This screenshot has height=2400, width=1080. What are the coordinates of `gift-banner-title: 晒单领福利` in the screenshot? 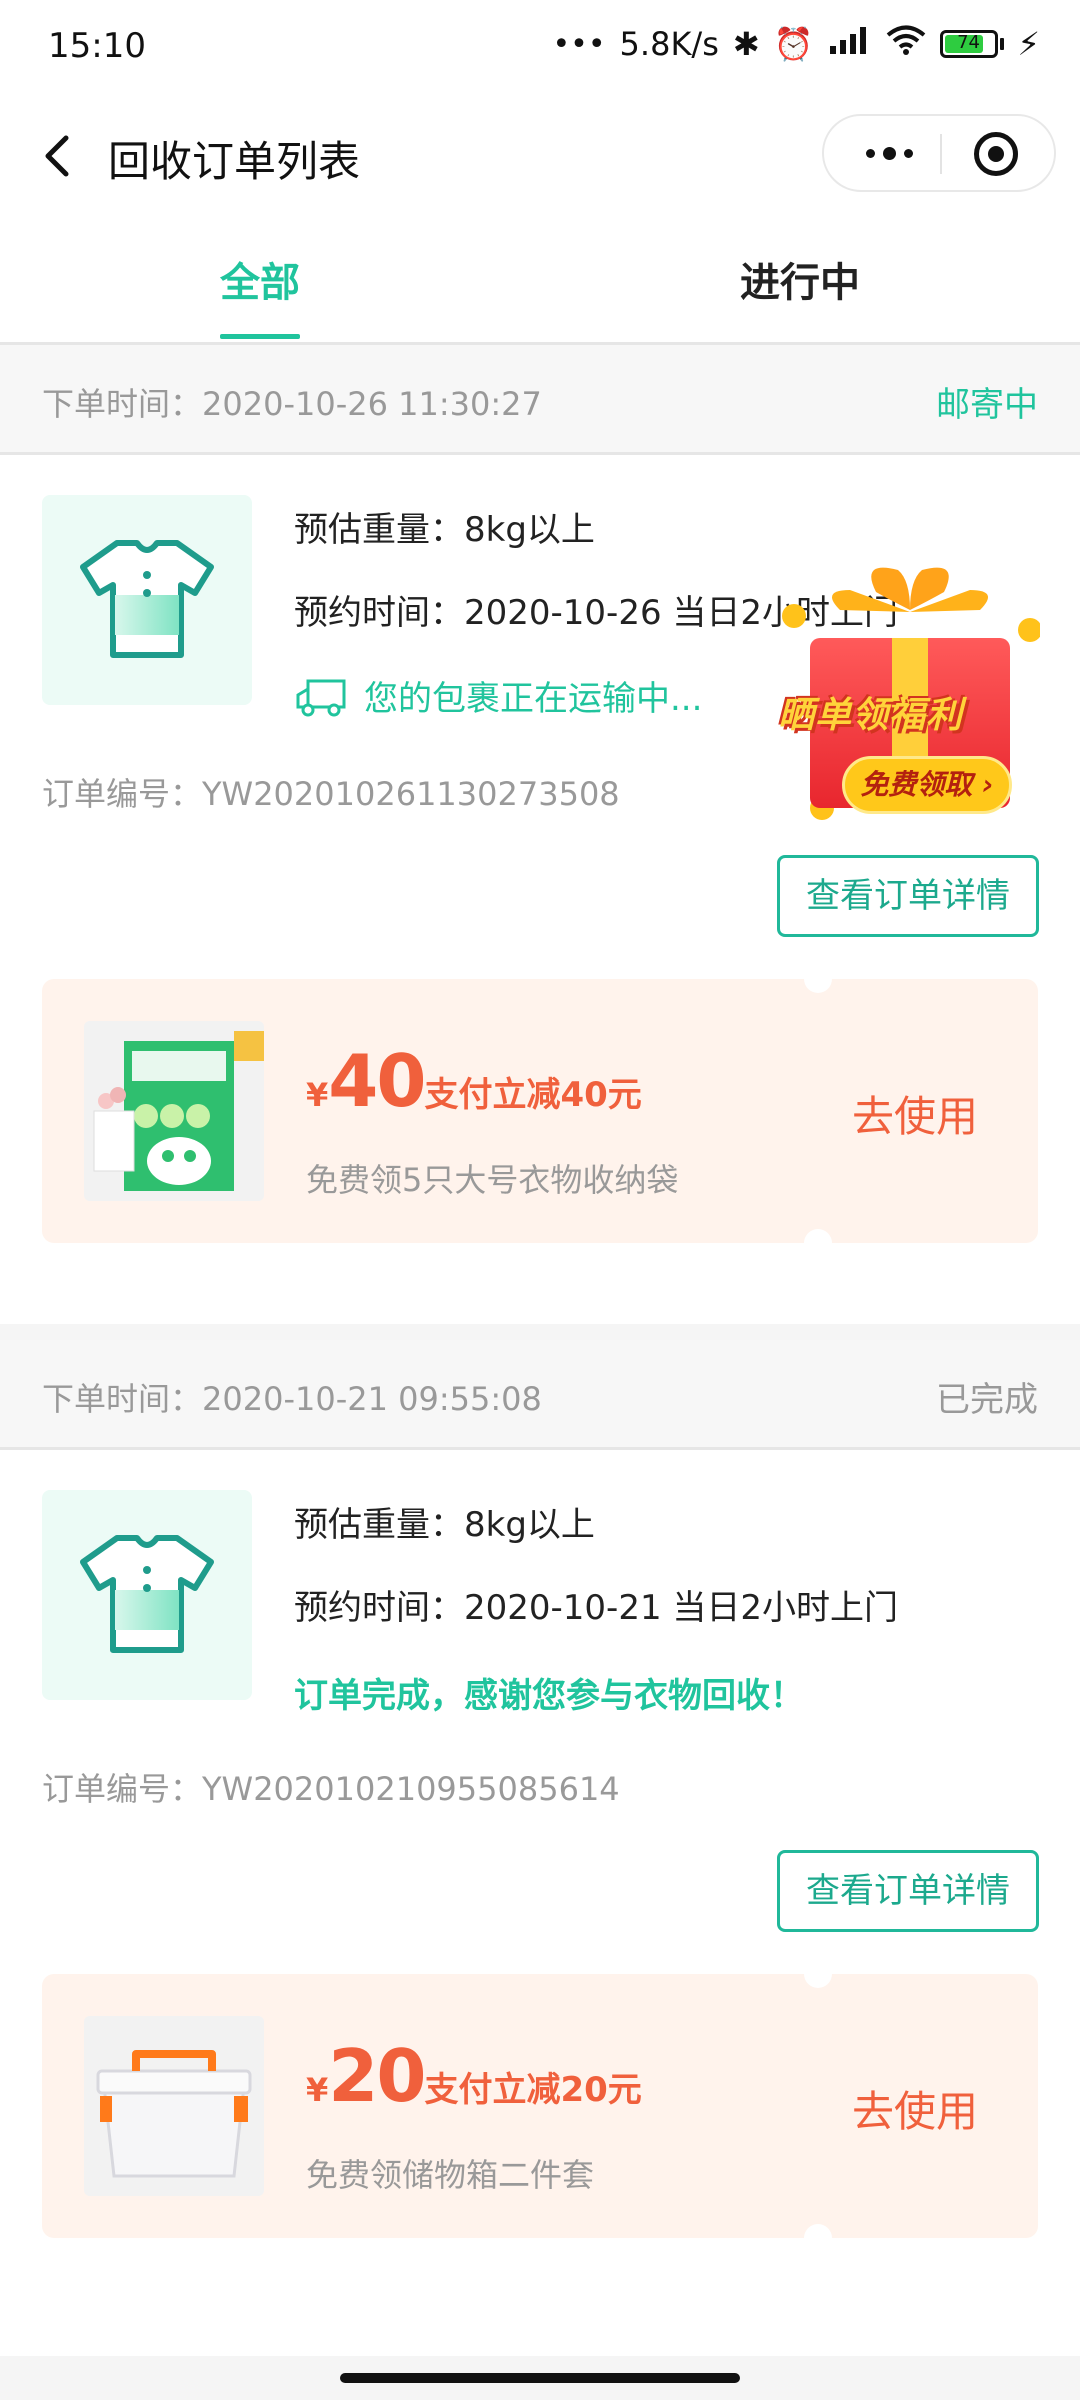 It's located at (871, 715).